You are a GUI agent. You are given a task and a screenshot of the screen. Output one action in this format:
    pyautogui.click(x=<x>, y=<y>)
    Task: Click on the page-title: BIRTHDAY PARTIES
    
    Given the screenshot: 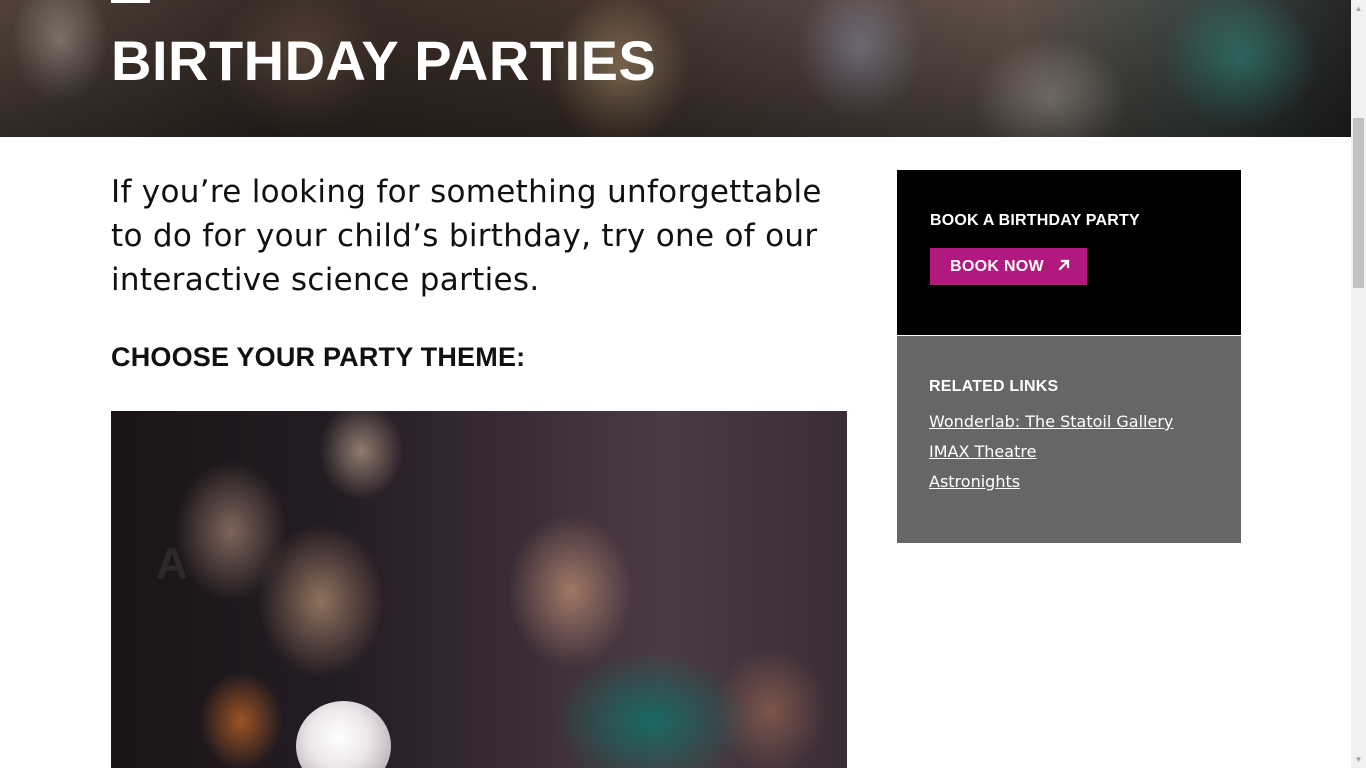 What is the action you would take?
    pyautogui.click(x=384, y=60)
    